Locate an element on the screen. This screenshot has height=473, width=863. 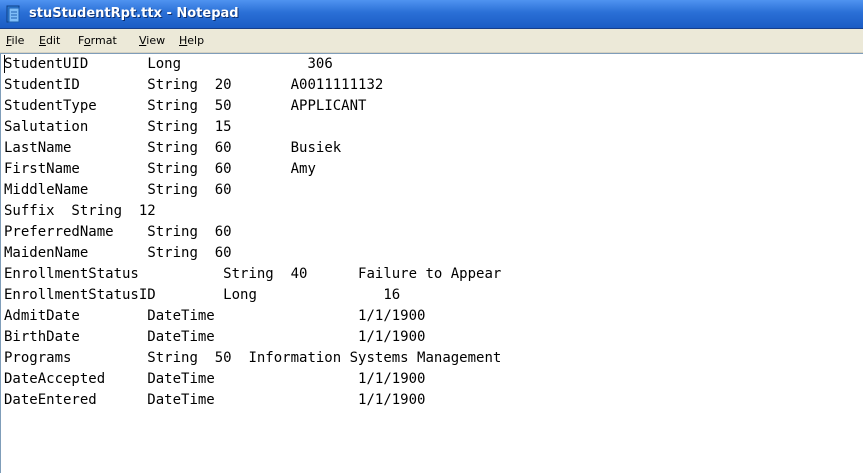
field-value: A0011111132 is located at coordinates (337, 85).